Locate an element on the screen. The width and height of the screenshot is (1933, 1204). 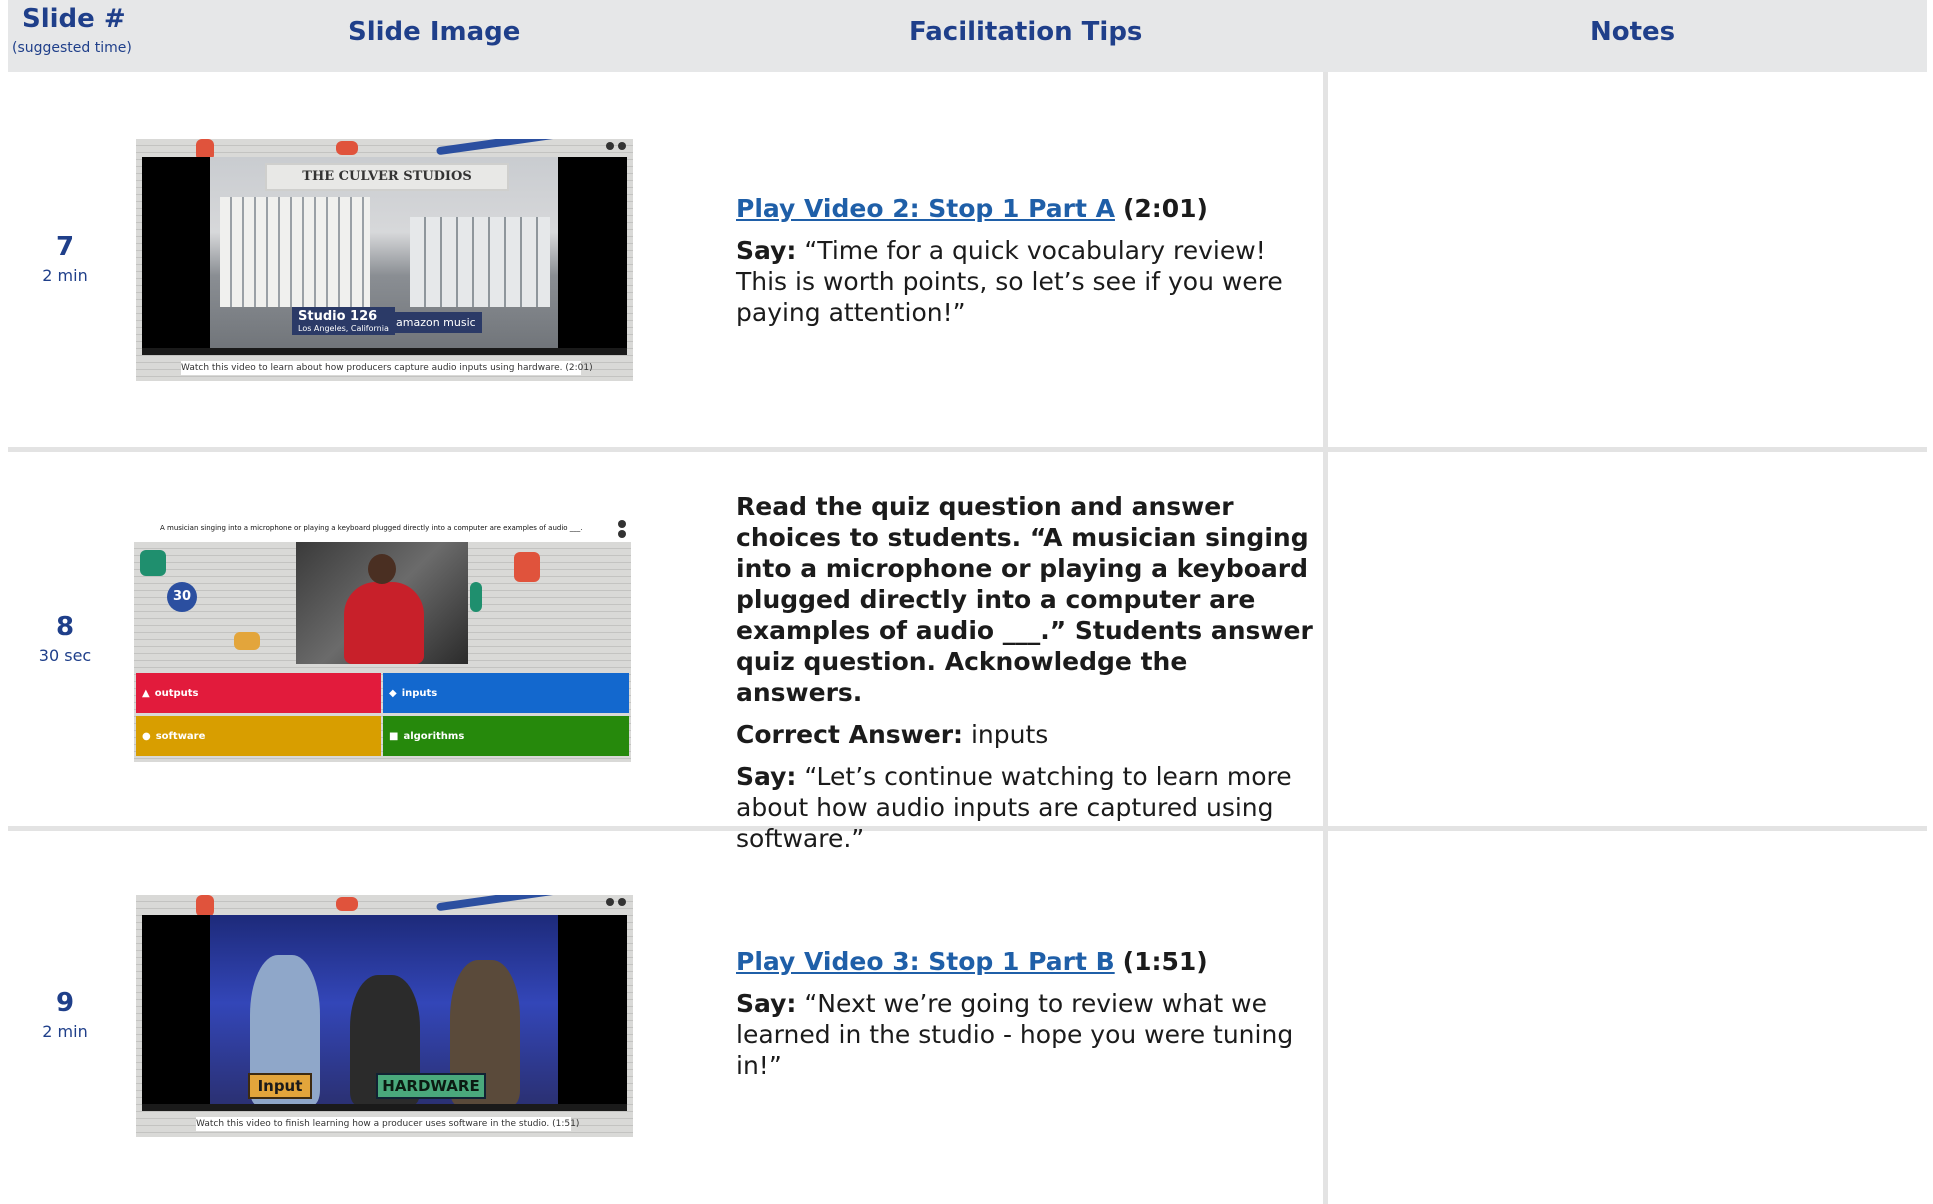
answer-option-software: ● software is located at coordinates (258, 736).